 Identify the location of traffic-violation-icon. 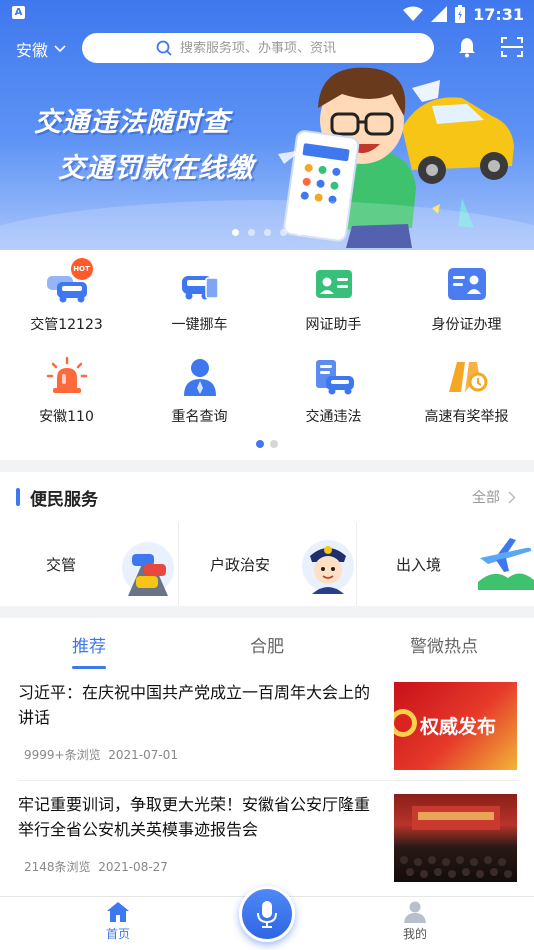
(334, 376).